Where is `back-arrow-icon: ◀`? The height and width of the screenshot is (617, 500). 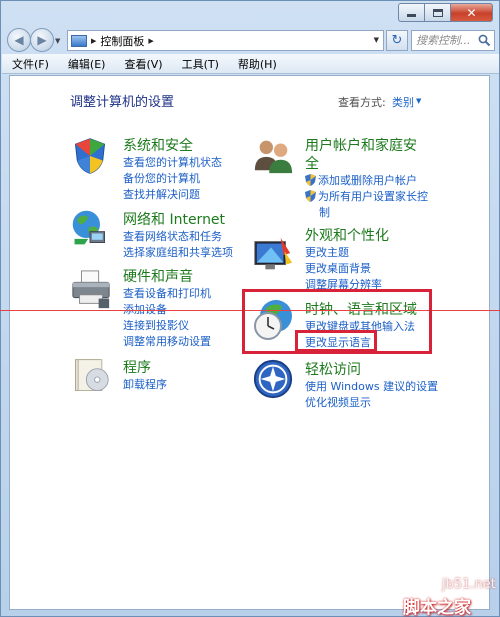
back-arrow-icon: ◀ is located at coordinates (19, 40).